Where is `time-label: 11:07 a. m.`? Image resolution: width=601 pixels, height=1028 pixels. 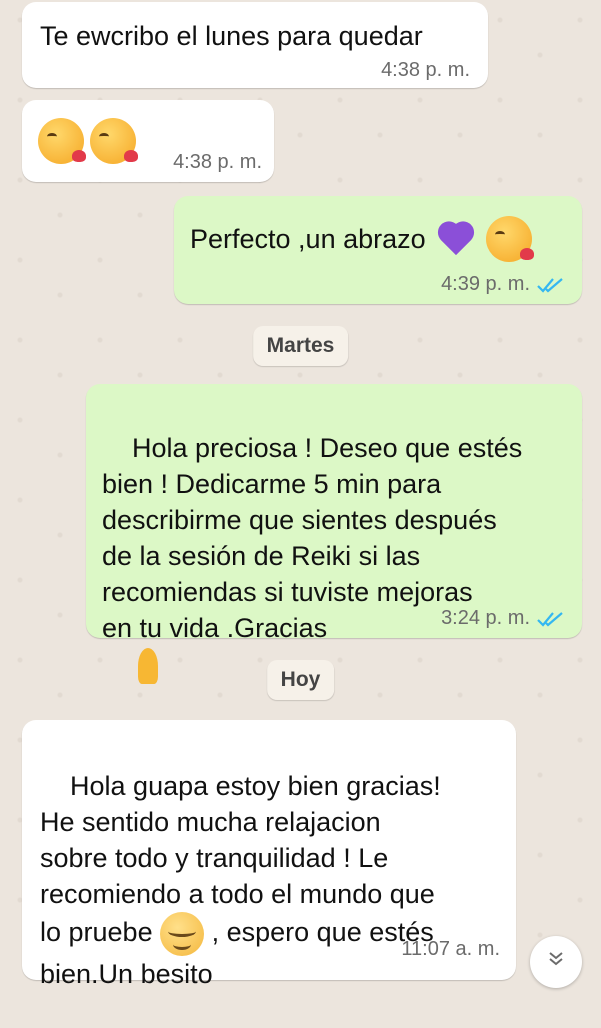 time-label: 11:07 a. m. is located at coordinates (450, 949).